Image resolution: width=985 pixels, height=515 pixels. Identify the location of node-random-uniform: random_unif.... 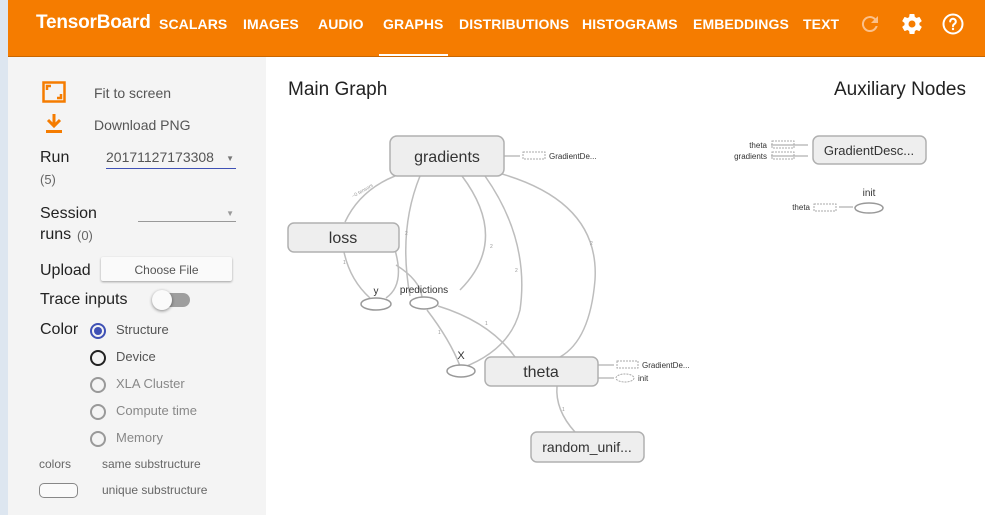
(587, 447).